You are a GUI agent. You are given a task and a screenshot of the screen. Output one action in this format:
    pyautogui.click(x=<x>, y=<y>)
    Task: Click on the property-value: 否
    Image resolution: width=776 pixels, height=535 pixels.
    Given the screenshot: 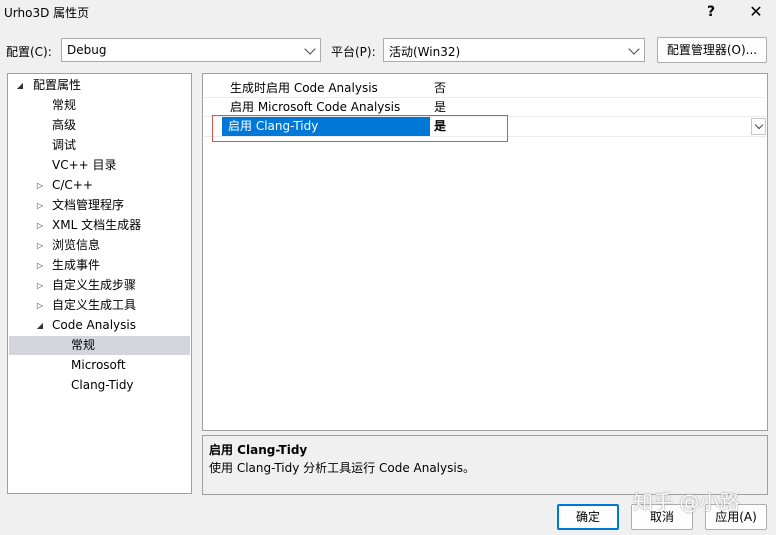 What is the action you would take?
    pyautogui.click(x=440, y=88)
    